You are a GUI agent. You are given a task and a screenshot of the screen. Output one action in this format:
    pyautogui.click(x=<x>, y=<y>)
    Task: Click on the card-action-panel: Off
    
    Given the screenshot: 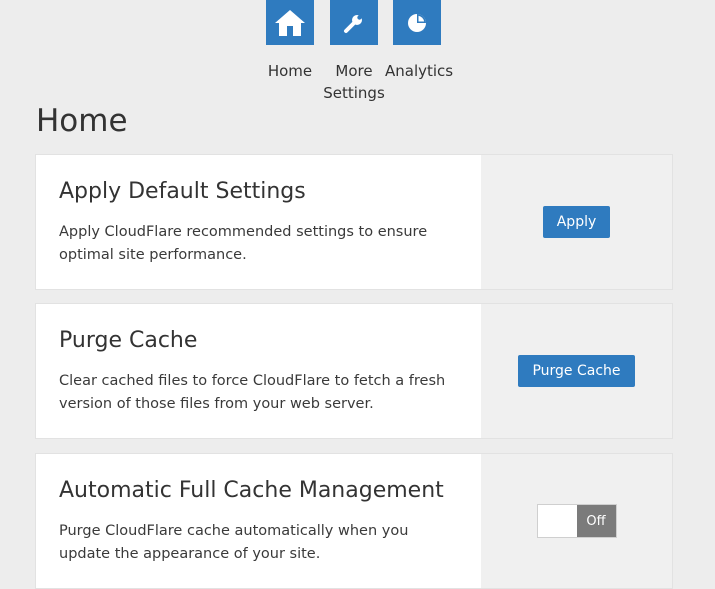 What is the action you would take?
    pyautogui.click(x=576, y=521)
    